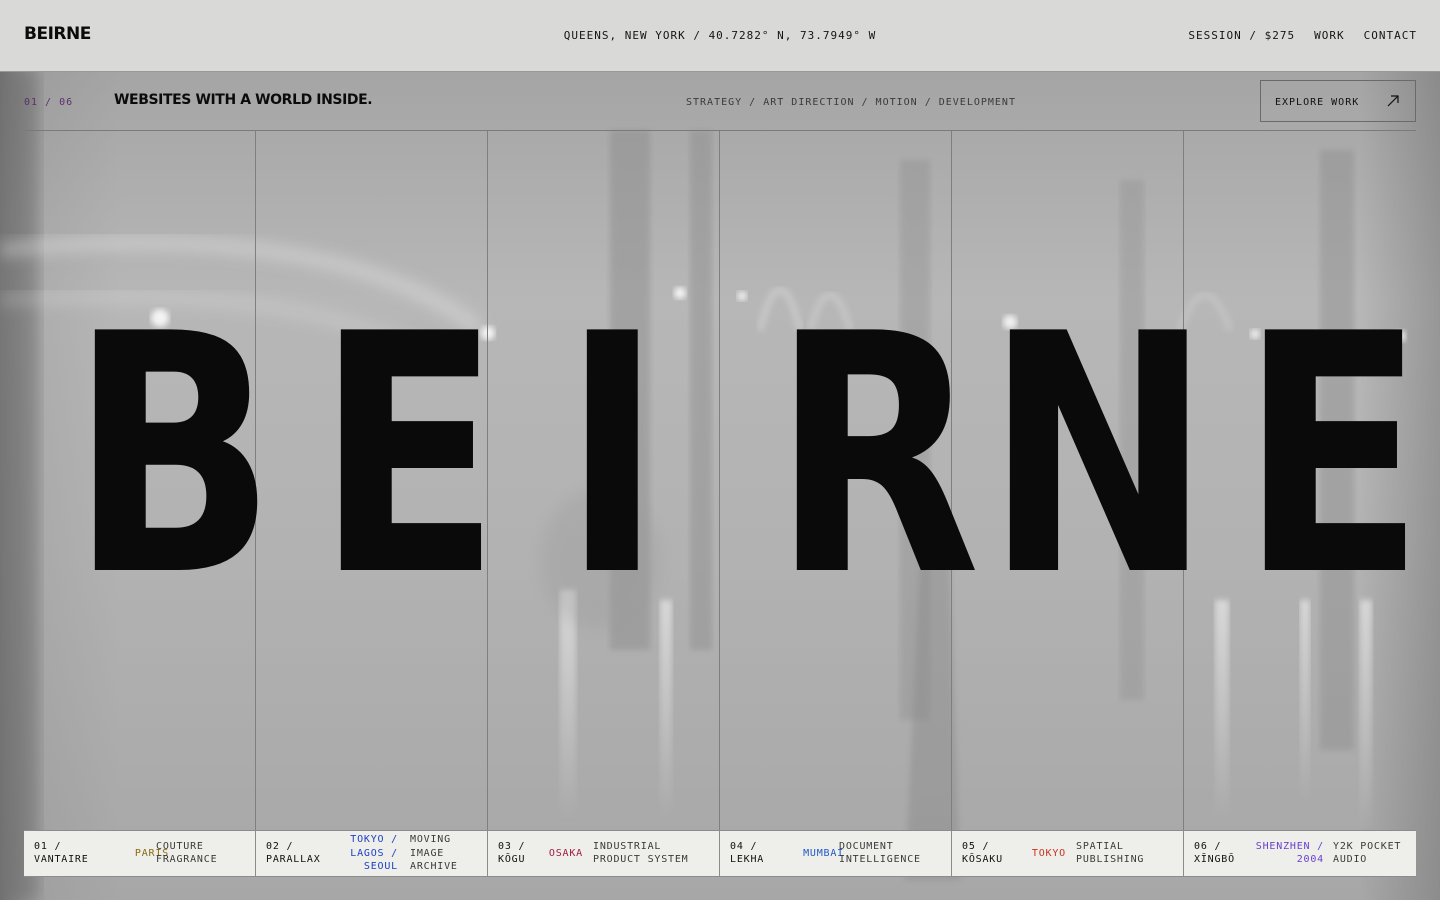 This screenshot has width=1440, height=900. Describe the element at coordinates (1068, 853) in the screenshot. I see `project-card-kosaku: 05 / KŌSAKU TOKYO SPATIAL PUBLISHING` at that location.